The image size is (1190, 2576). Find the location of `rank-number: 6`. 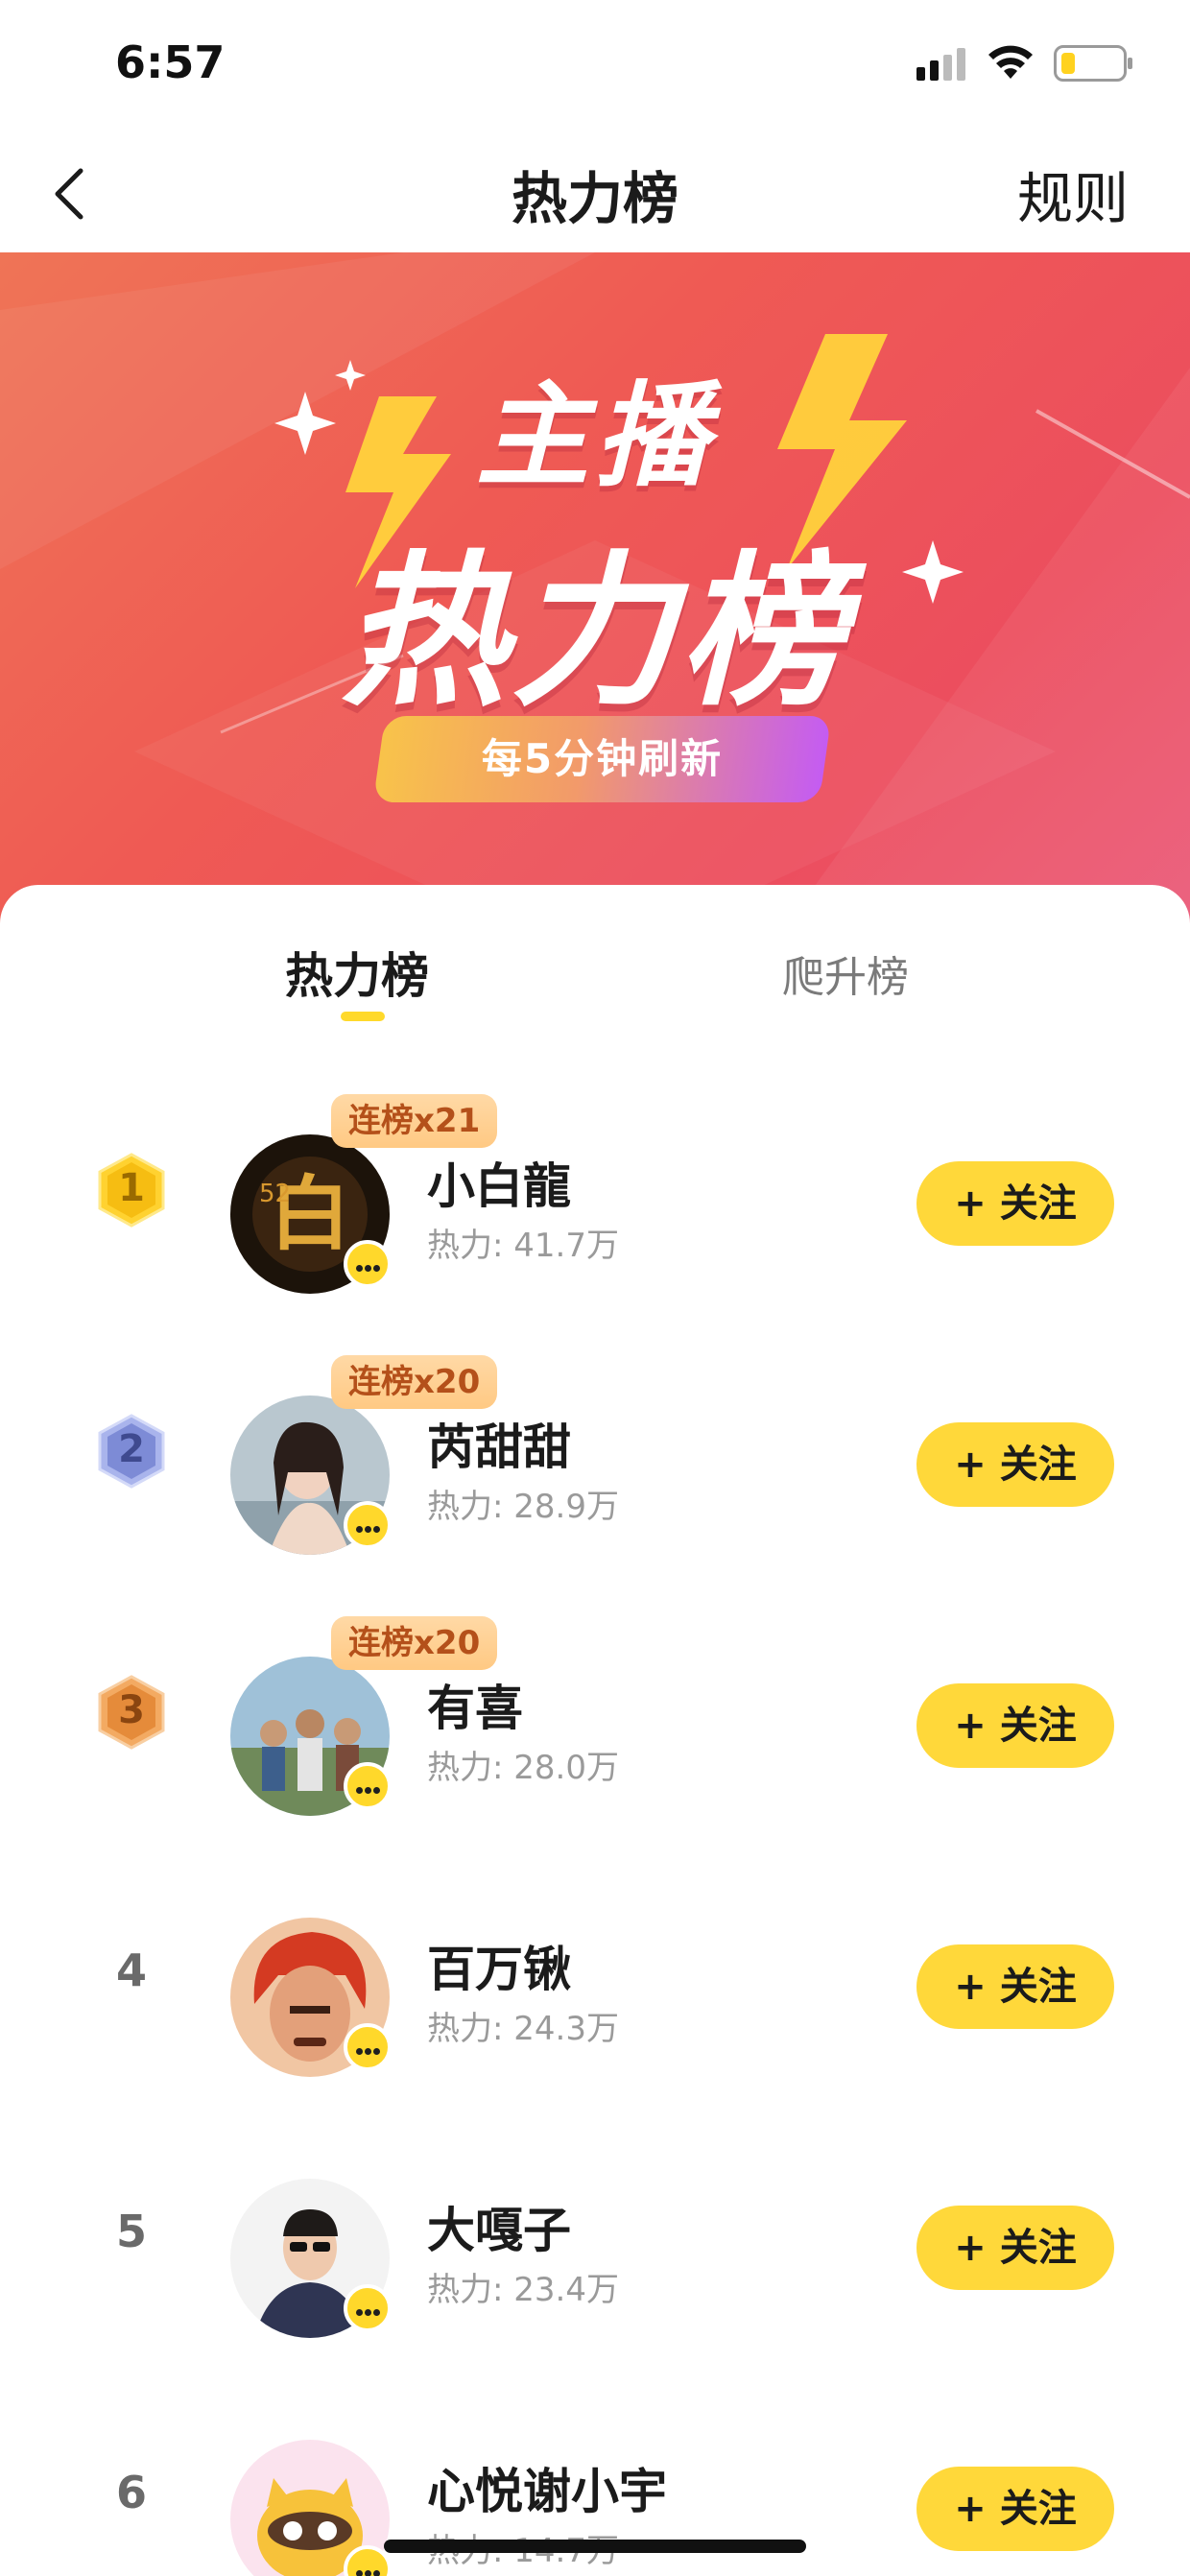

rank-number: 6 is located at coordinates (131, 2492).